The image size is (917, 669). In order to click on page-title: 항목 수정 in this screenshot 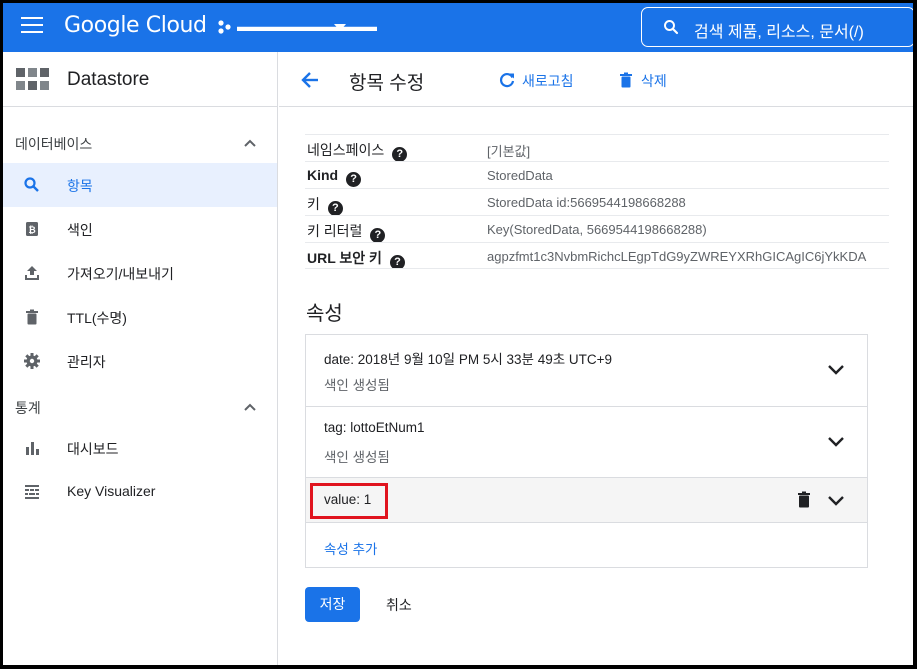, I will do `click(387, 83)`.